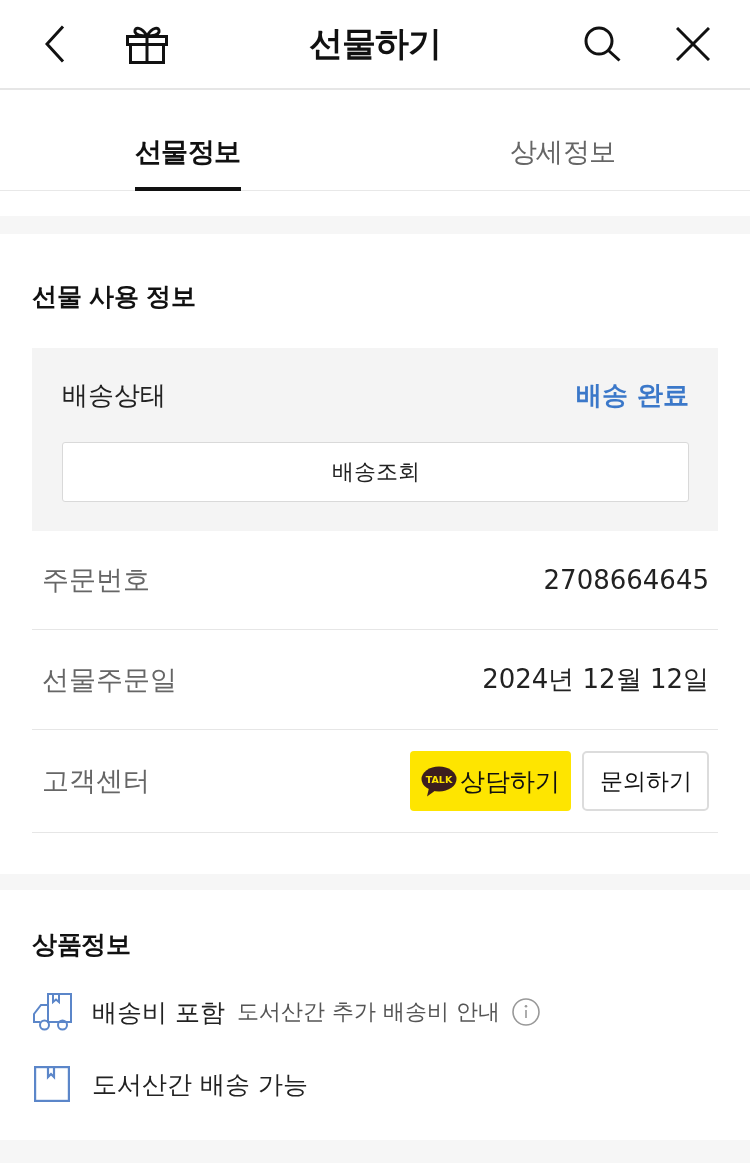  Describe the element at coordinates (96, 580) in the screenshot. I see `row-label: 주문번호` at that location.